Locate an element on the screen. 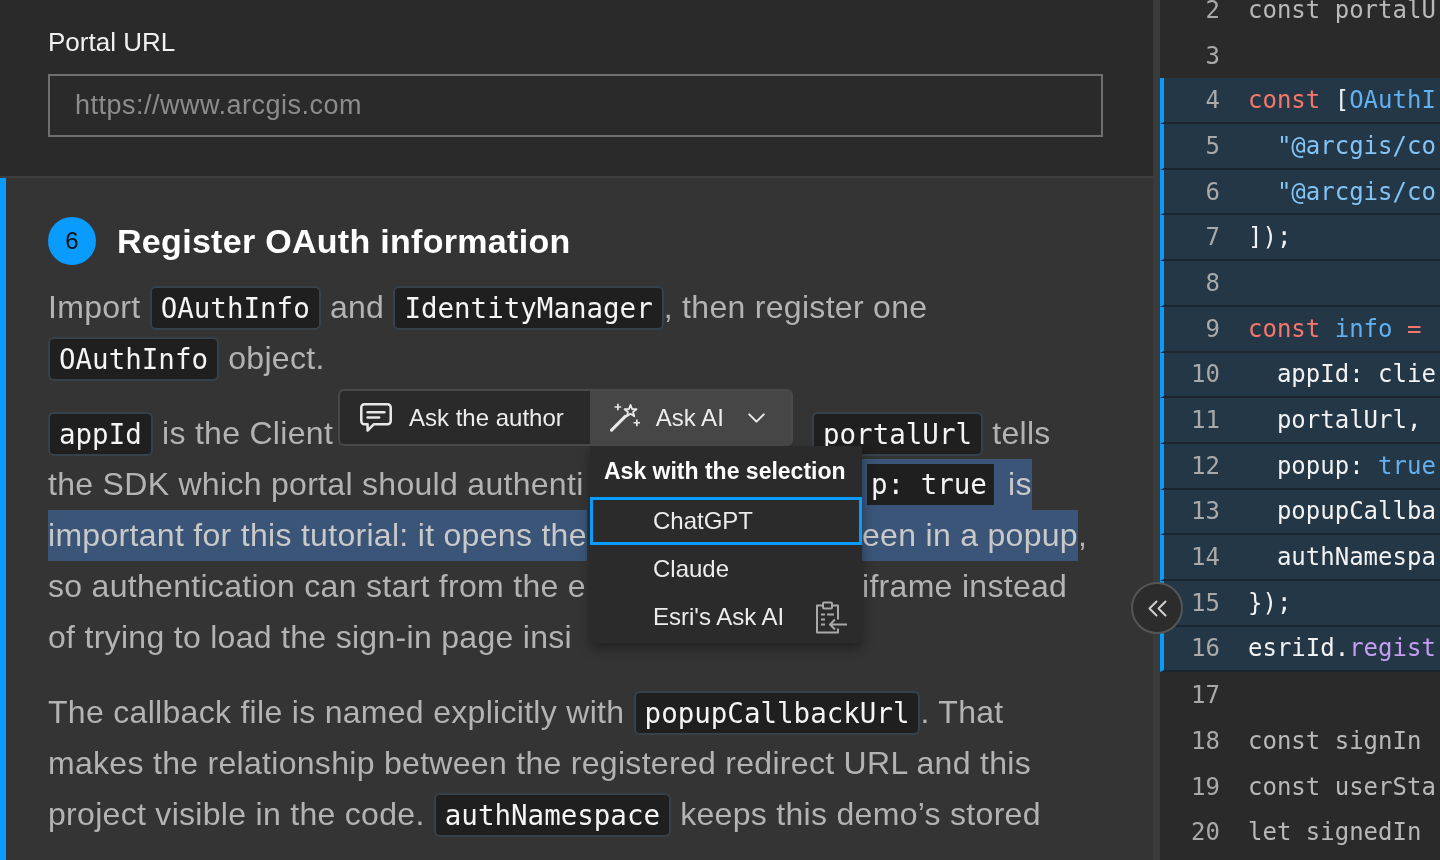 Image resolution: width=1440 pixels, height=860 pixels. ask-author-button: Ask the author is located at coordinates (465, 417).